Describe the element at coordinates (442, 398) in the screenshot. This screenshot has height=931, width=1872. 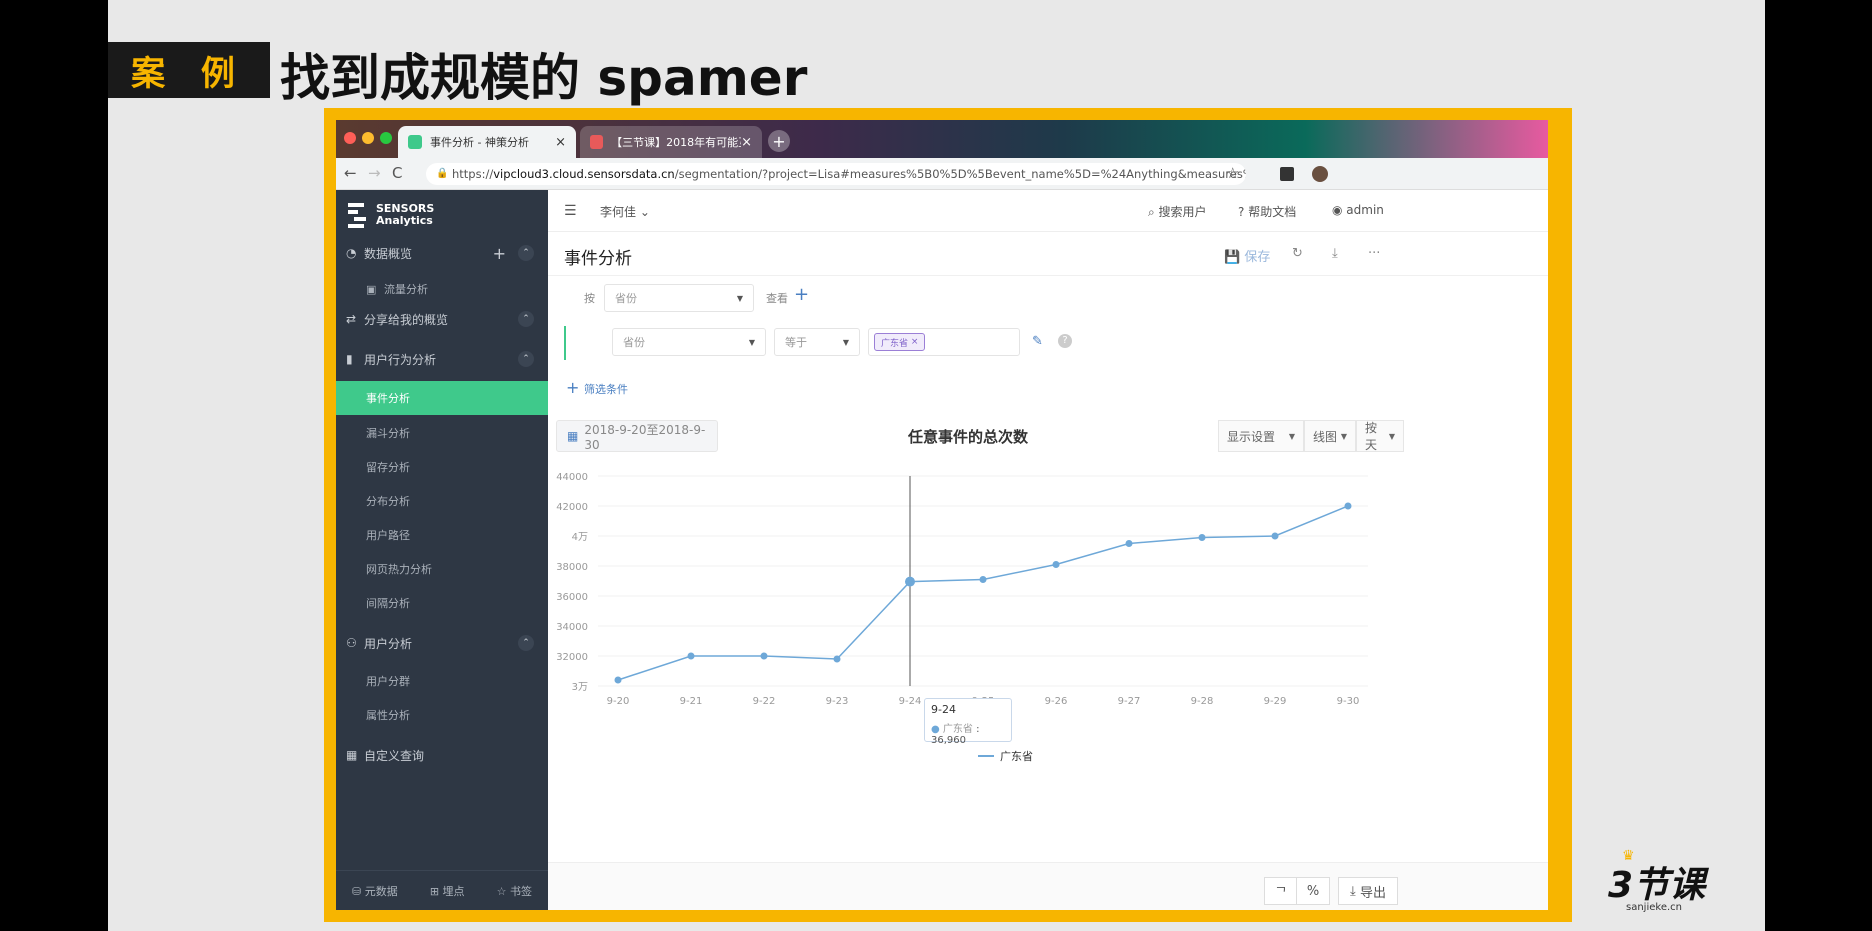
I see `sidebar-item-event-analysis: 事件分析` at that location.